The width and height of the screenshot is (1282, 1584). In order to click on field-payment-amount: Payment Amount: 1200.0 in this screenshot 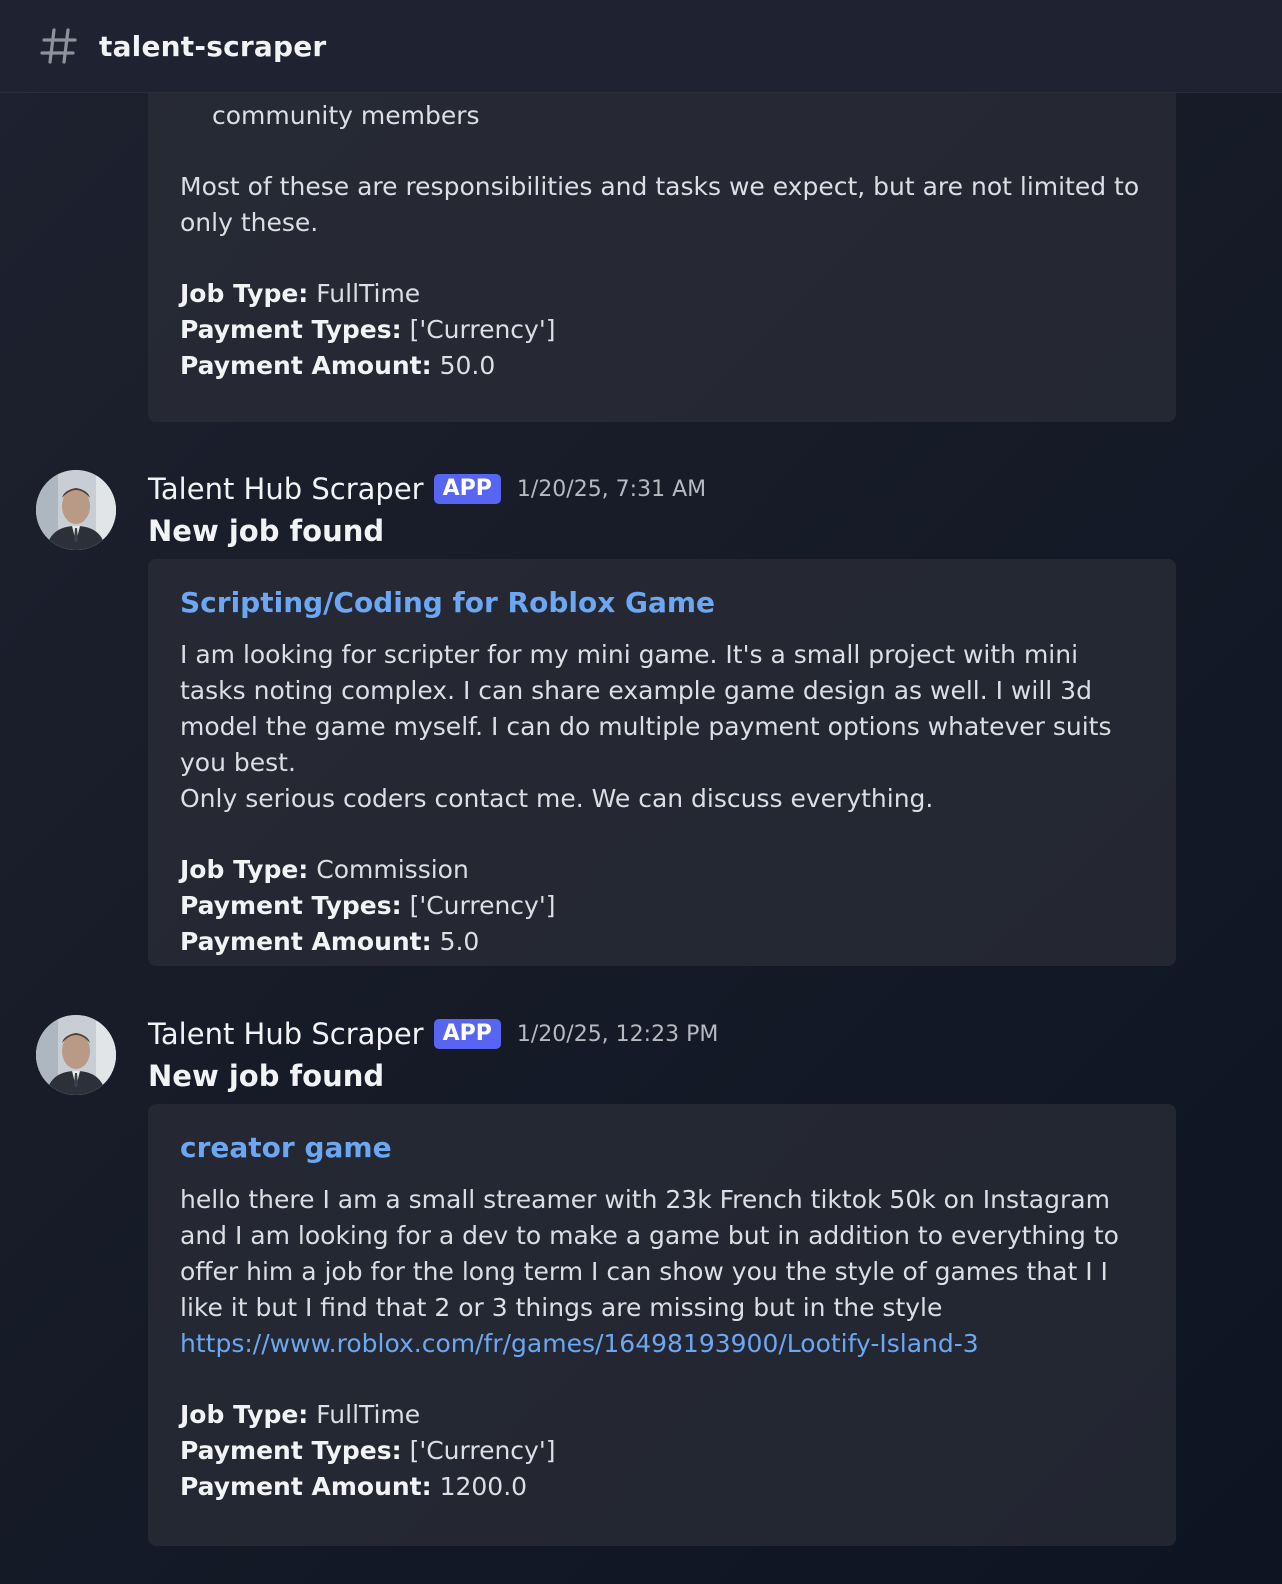, I will do `click(354, 1486)`.